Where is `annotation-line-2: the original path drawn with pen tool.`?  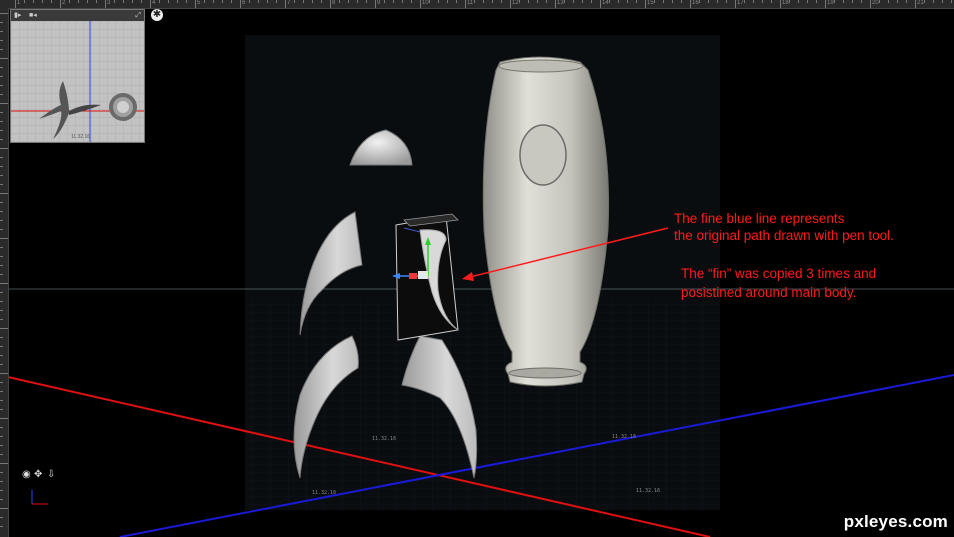
annotation-line-2: the original path drawn with pen tool. is located at coordinates (784, 235).